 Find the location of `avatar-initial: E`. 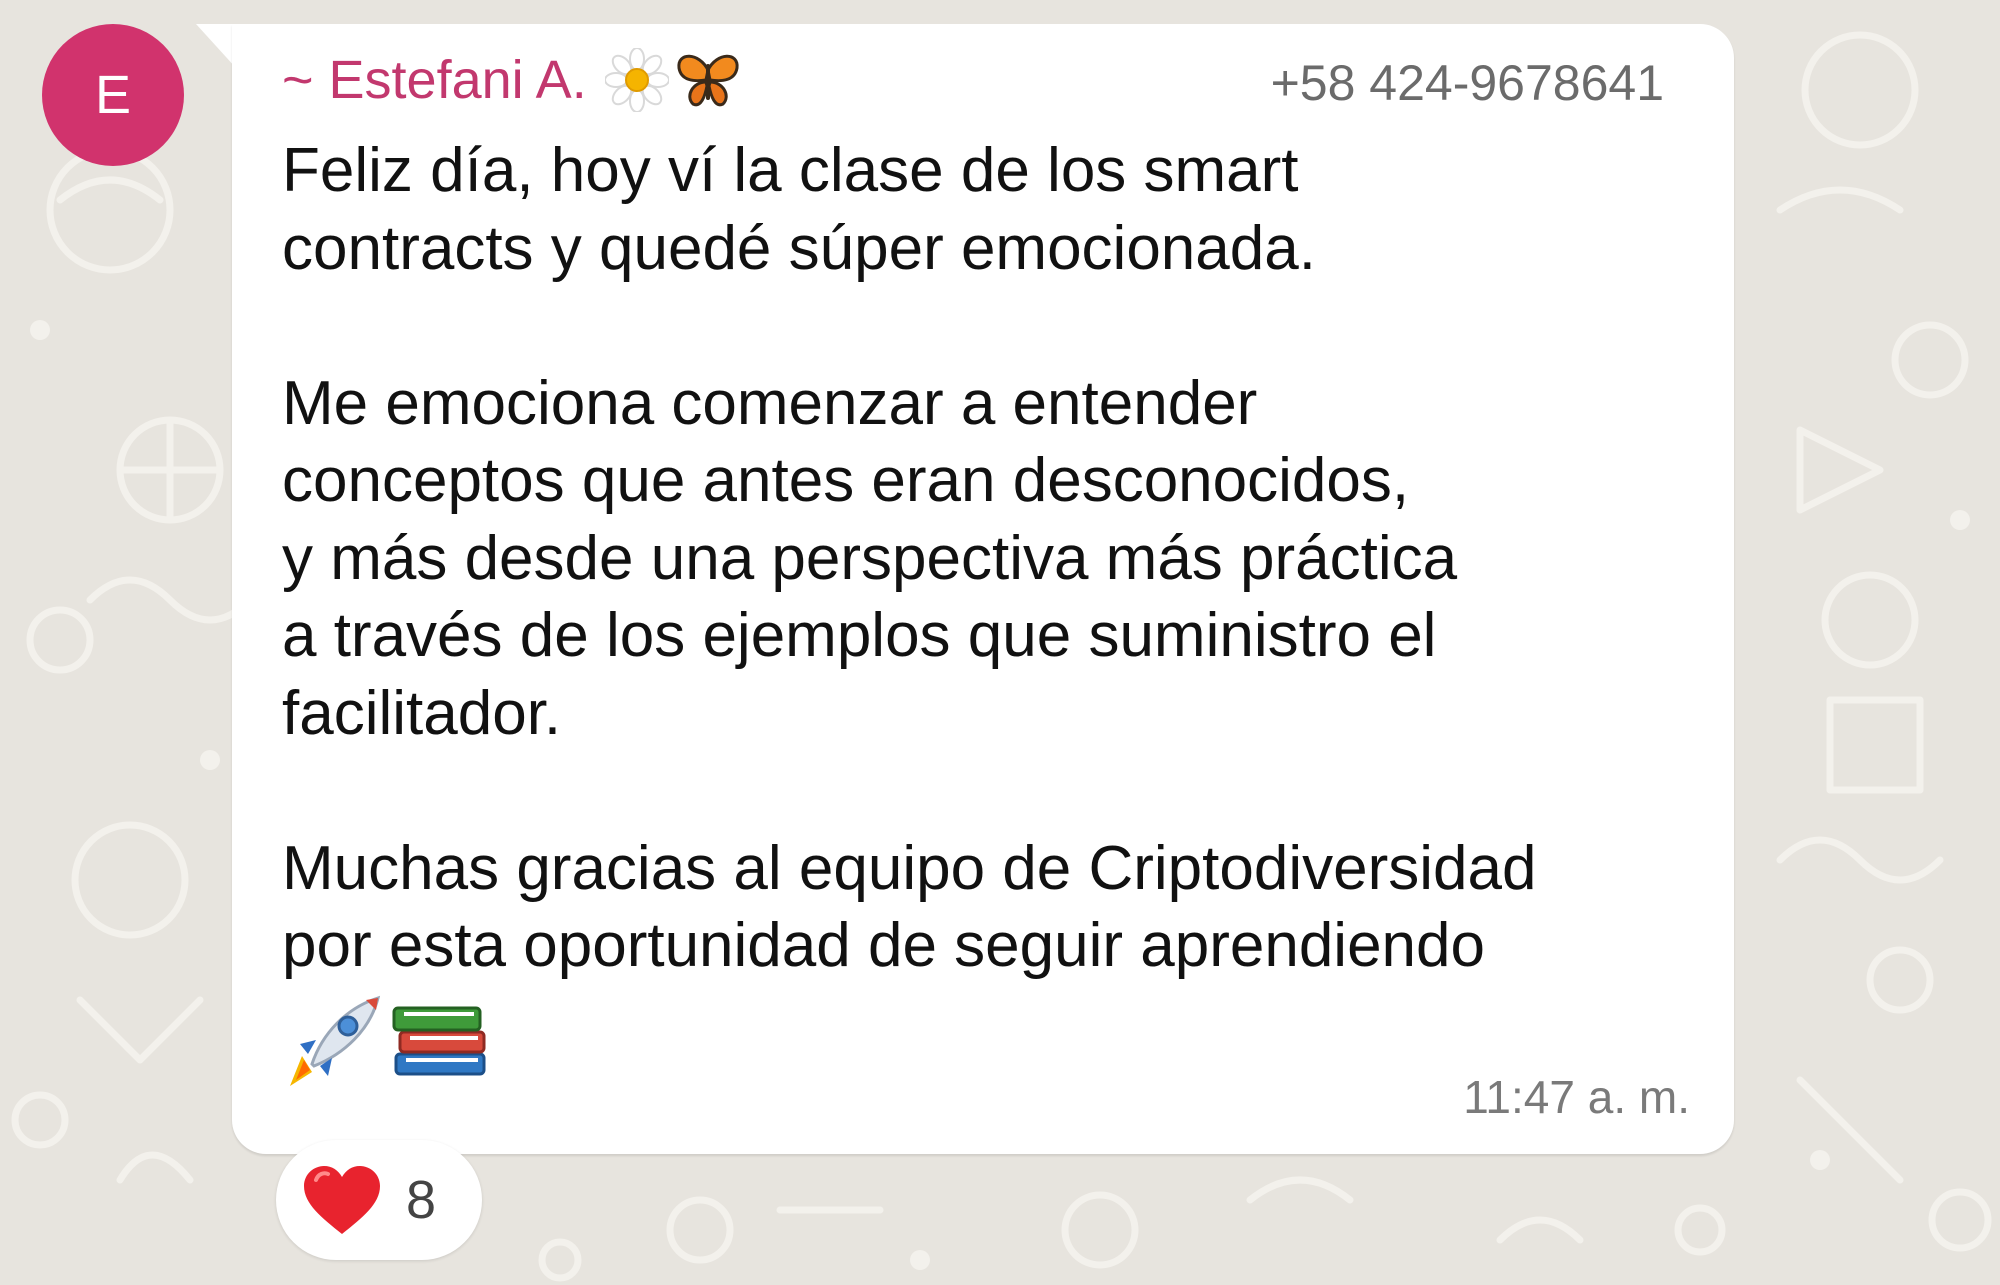

avatar-initial: E is located at coordinates (113, 95).